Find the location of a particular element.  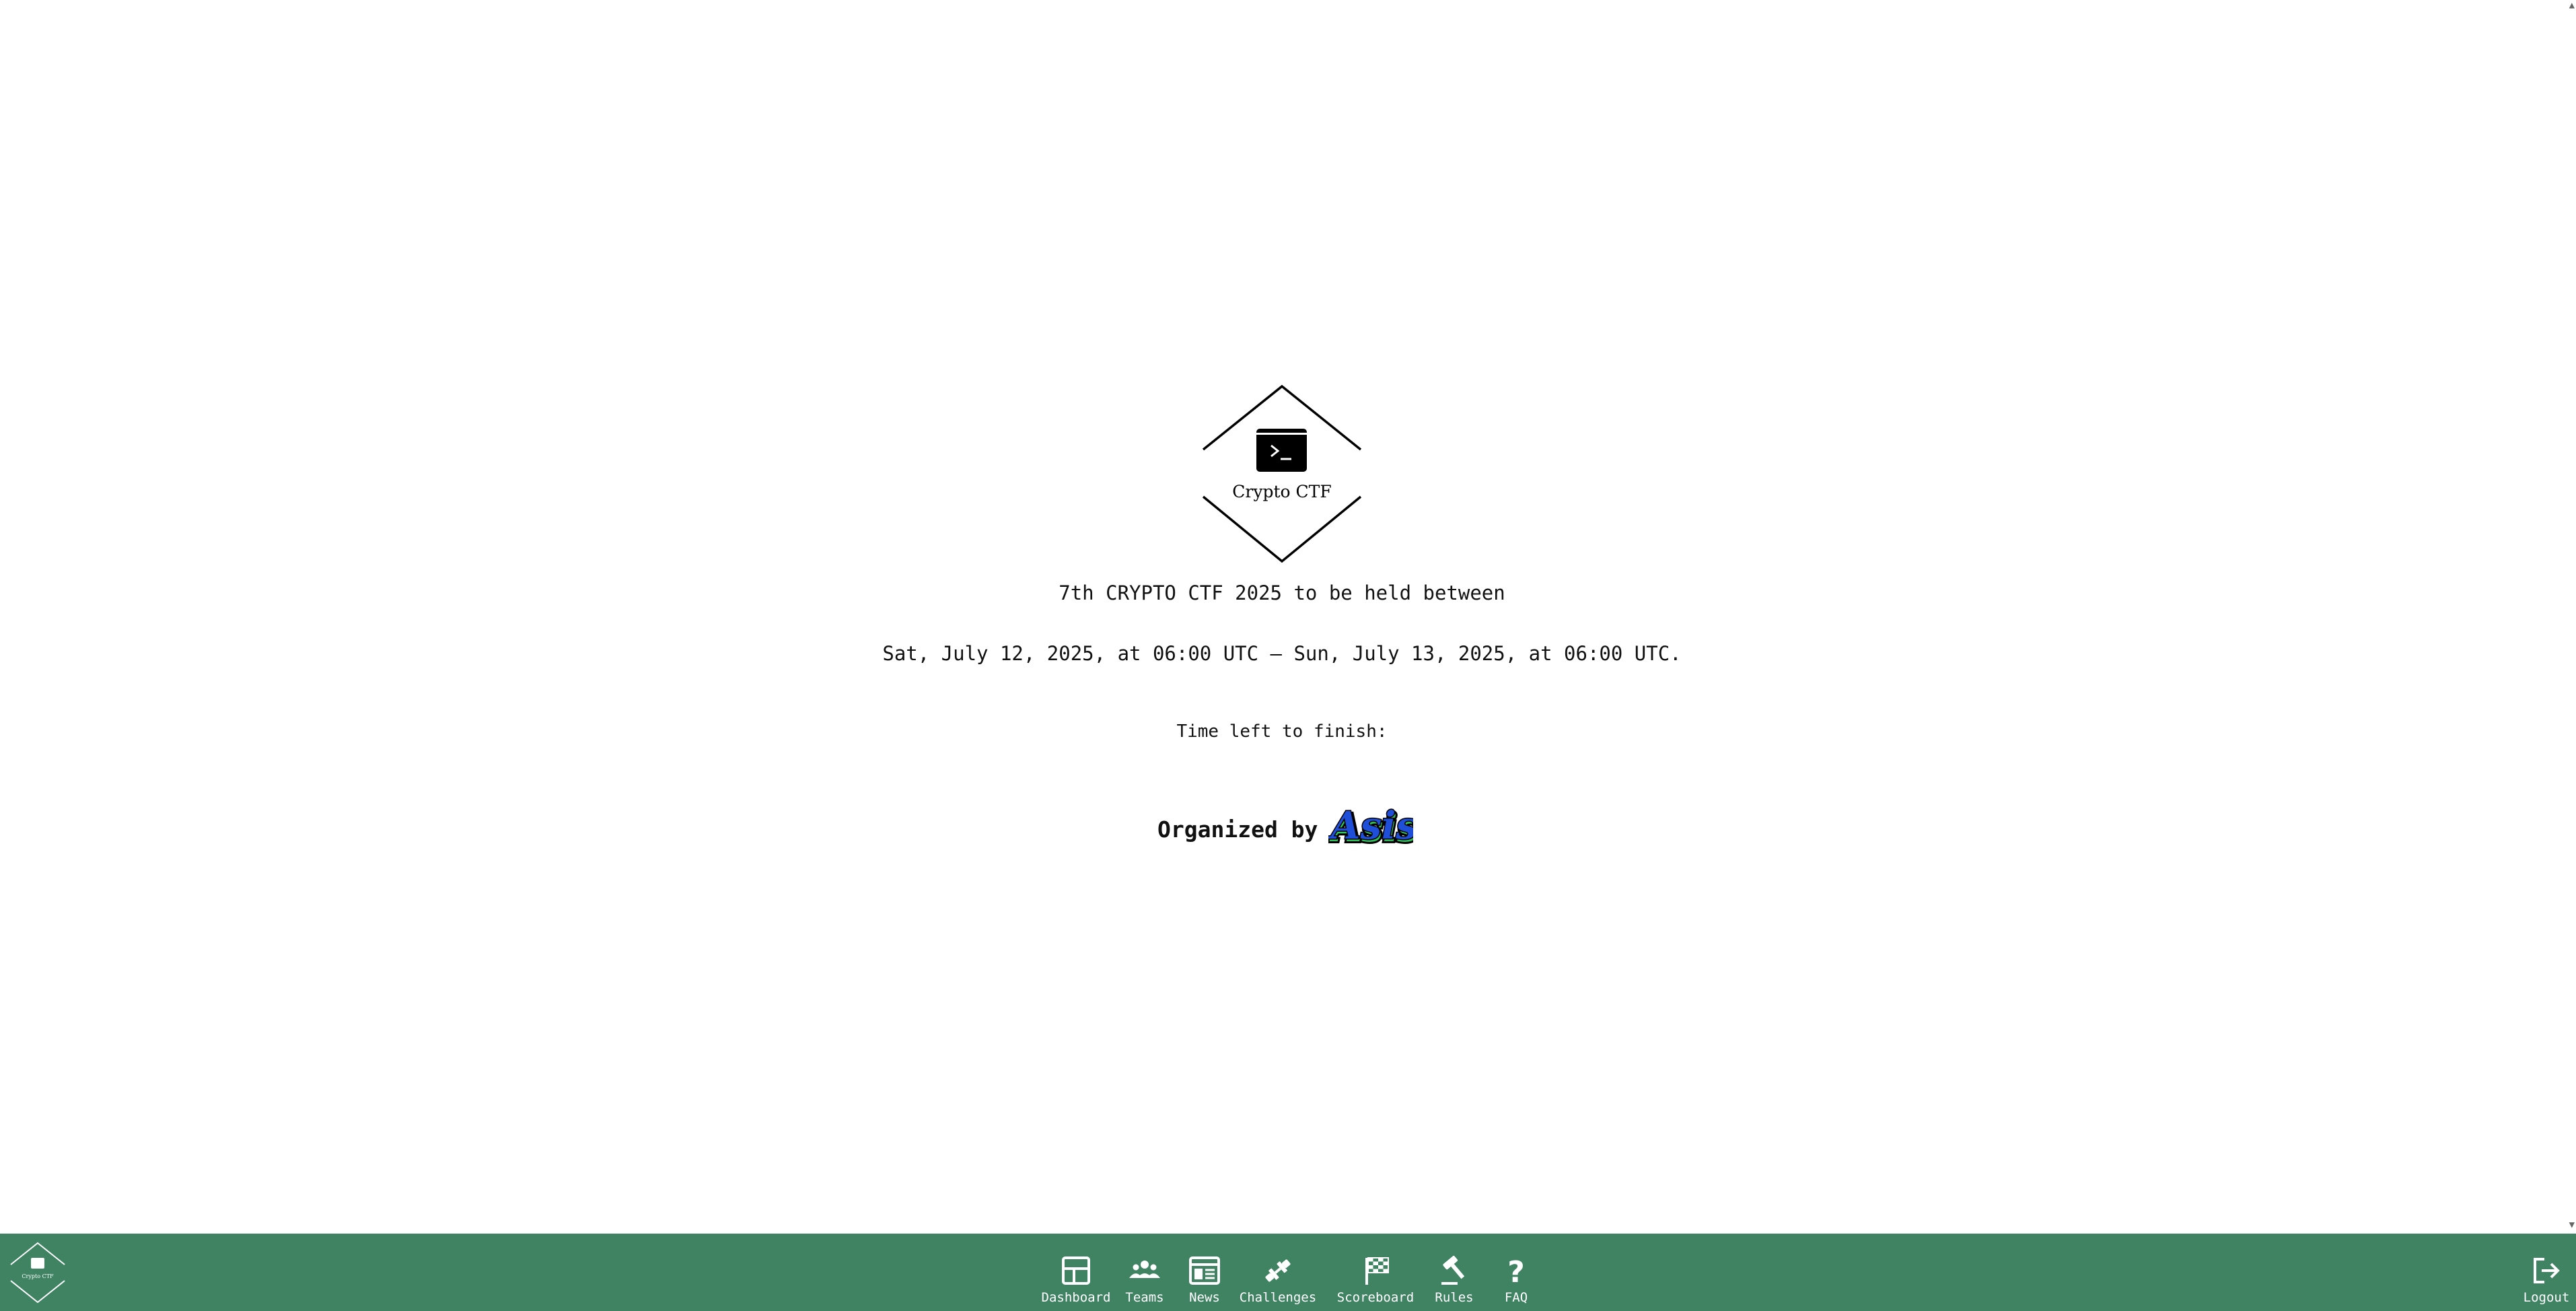

terminal-icon is located at coordinates (1281, 451).